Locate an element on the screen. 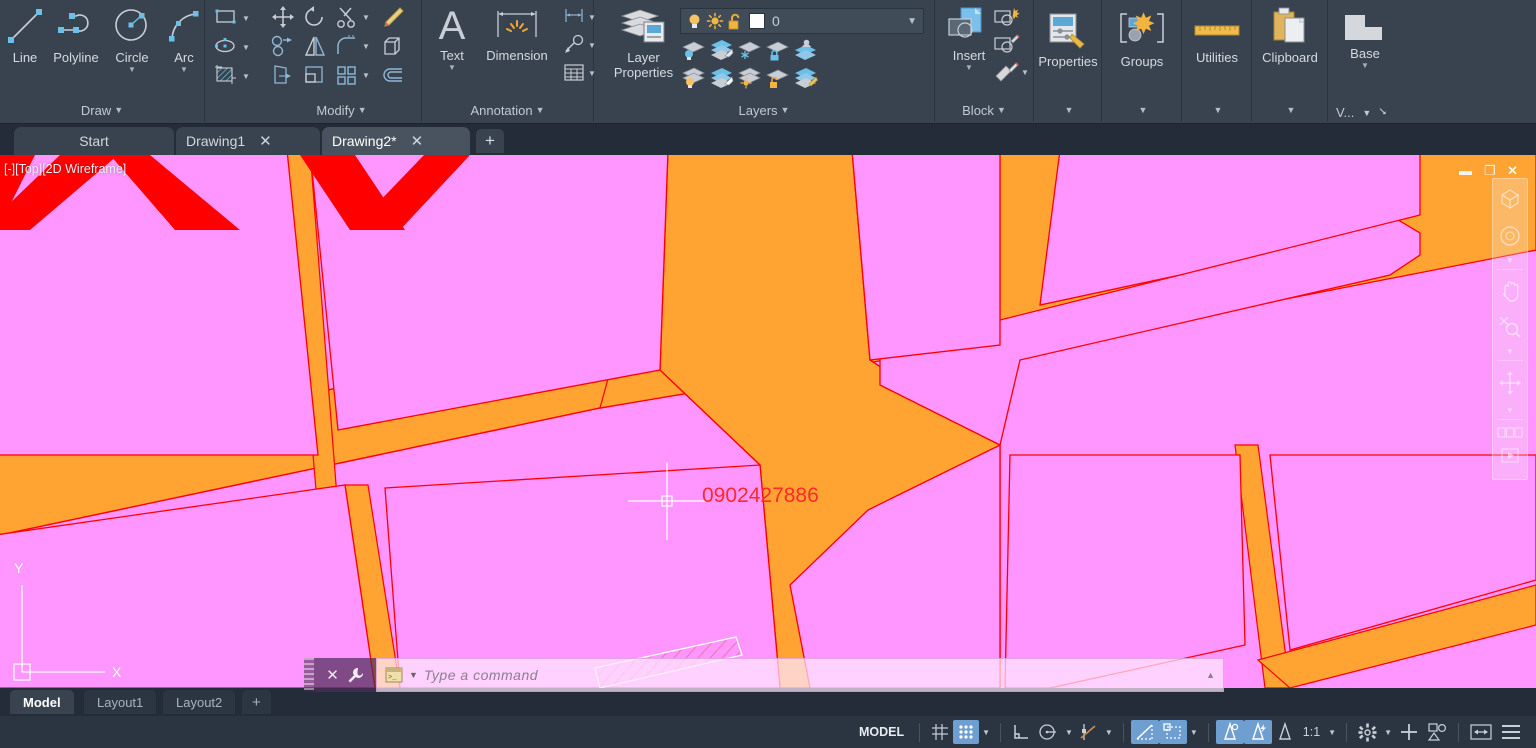  layer-color-swatch is located at coordinates (757, 21).